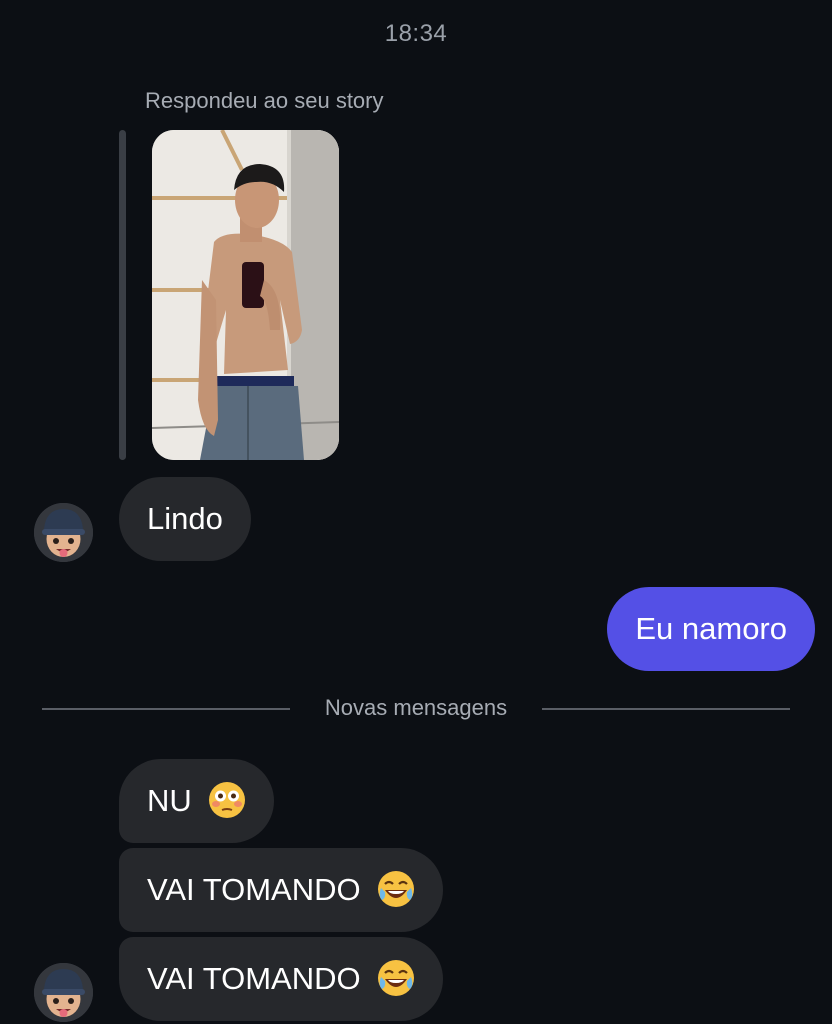  Describe the element at coordinates (227, 800) in the screenshot. I see `flushed-face-emoji` at that location.